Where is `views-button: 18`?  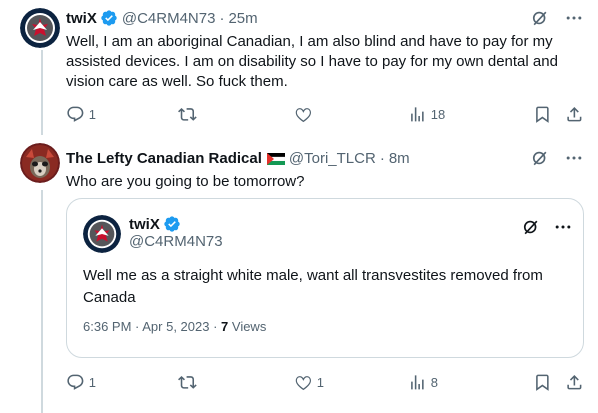
views-button: 18 is located at coordinates (465, 114).